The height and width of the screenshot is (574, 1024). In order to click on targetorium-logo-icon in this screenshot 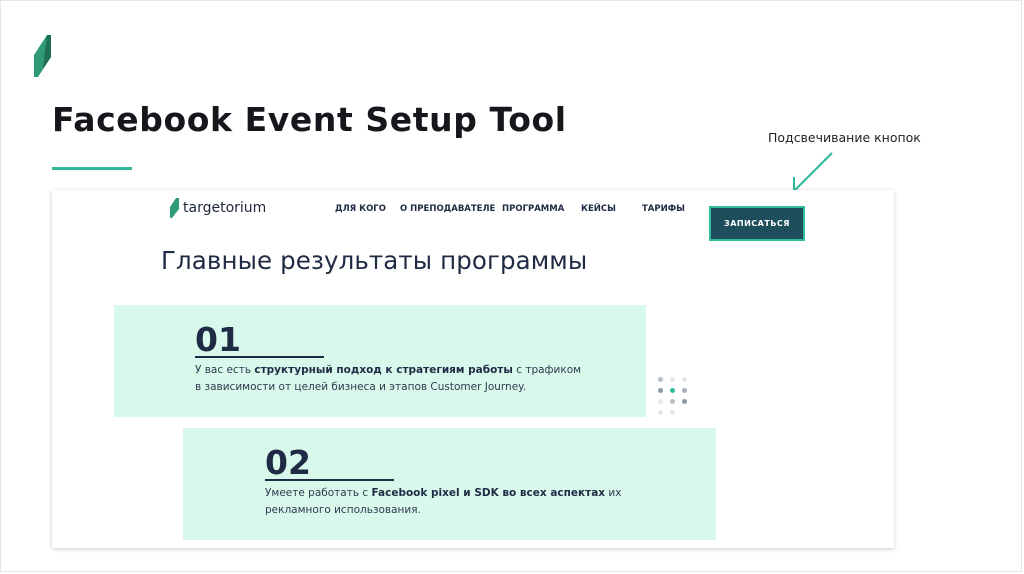, I will do `click(174, 208)`.